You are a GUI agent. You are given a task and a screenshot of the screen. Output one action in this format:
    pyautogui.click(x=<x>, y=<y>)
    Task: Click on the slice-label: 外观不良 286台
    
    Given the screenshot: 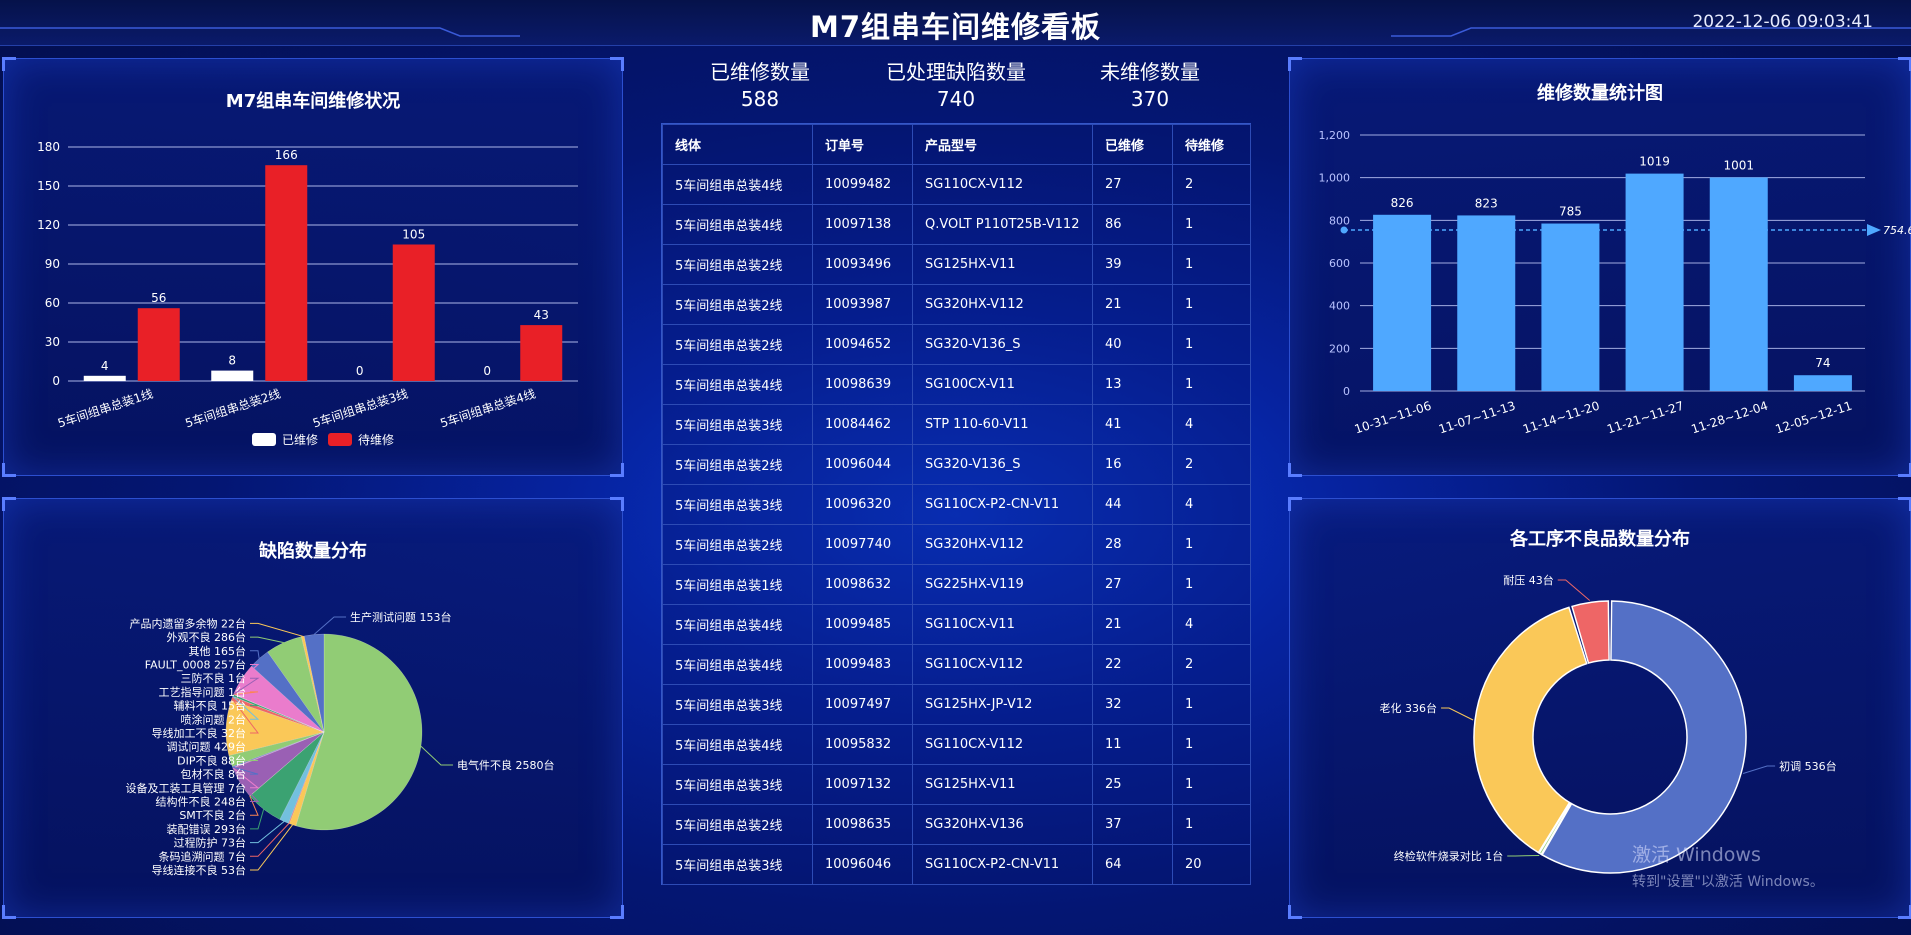 What is the action you would take?
    pyautogui.click(x=207, y=637)
    